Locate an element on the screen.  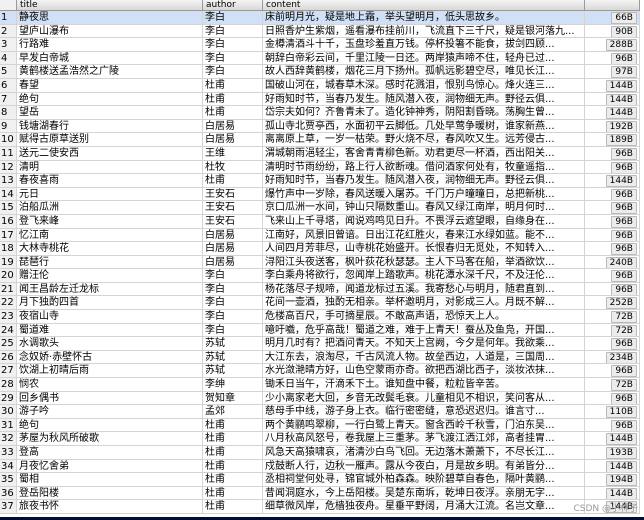
blob-size-badge: 193B is located at coordinates (621, 453).